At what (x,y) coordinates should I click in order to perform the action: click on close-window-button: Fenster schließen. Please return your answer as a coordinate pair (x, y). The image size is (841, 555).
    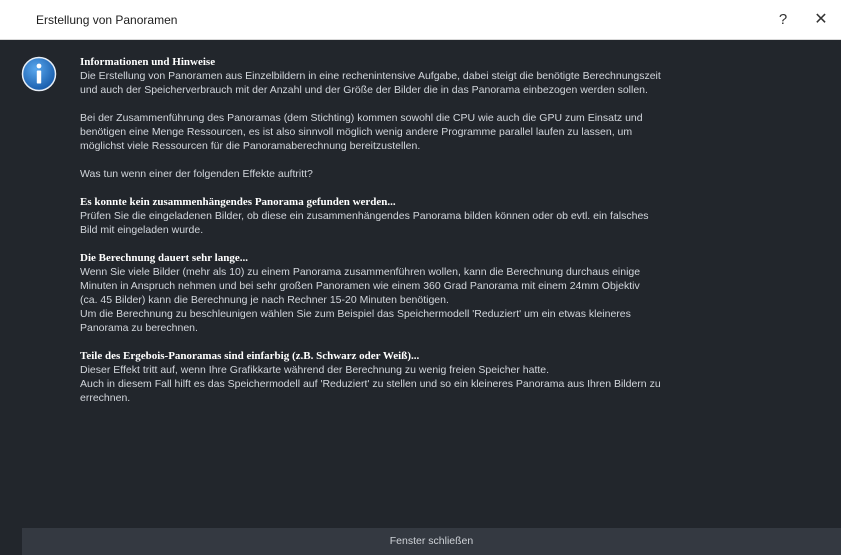
    Looking at the image, I should click on (431, 541).